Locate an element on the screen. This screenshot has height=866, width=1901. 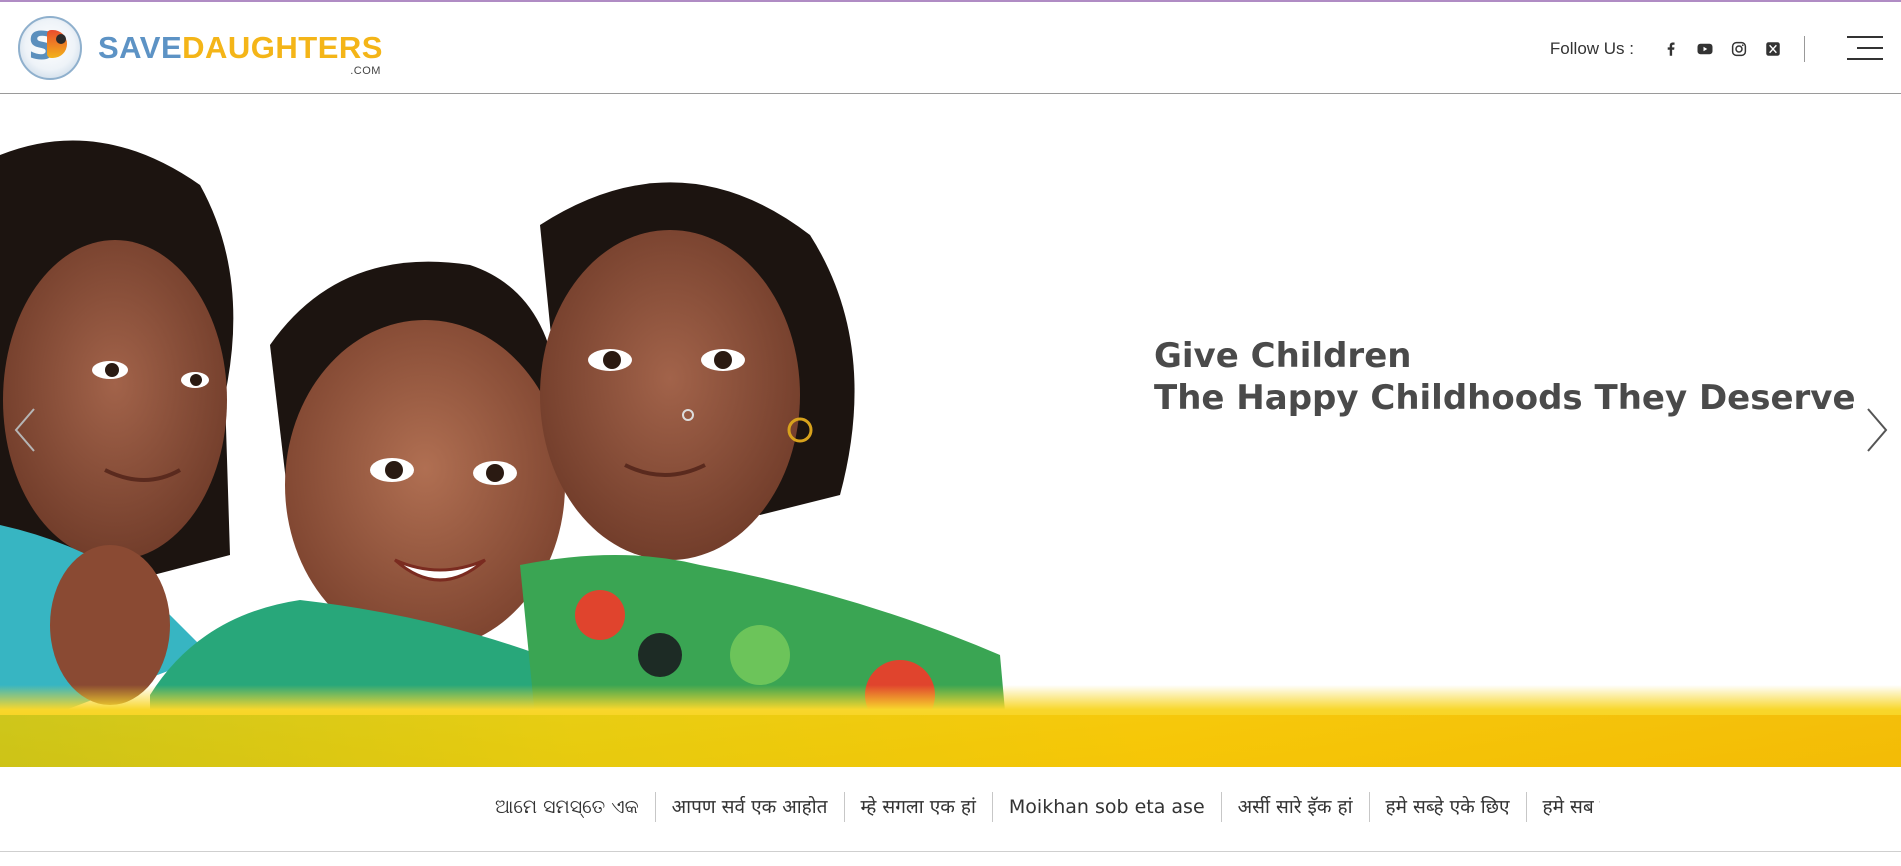
follow-us-label: Follow Us : is located at coordinates (1591, 48).